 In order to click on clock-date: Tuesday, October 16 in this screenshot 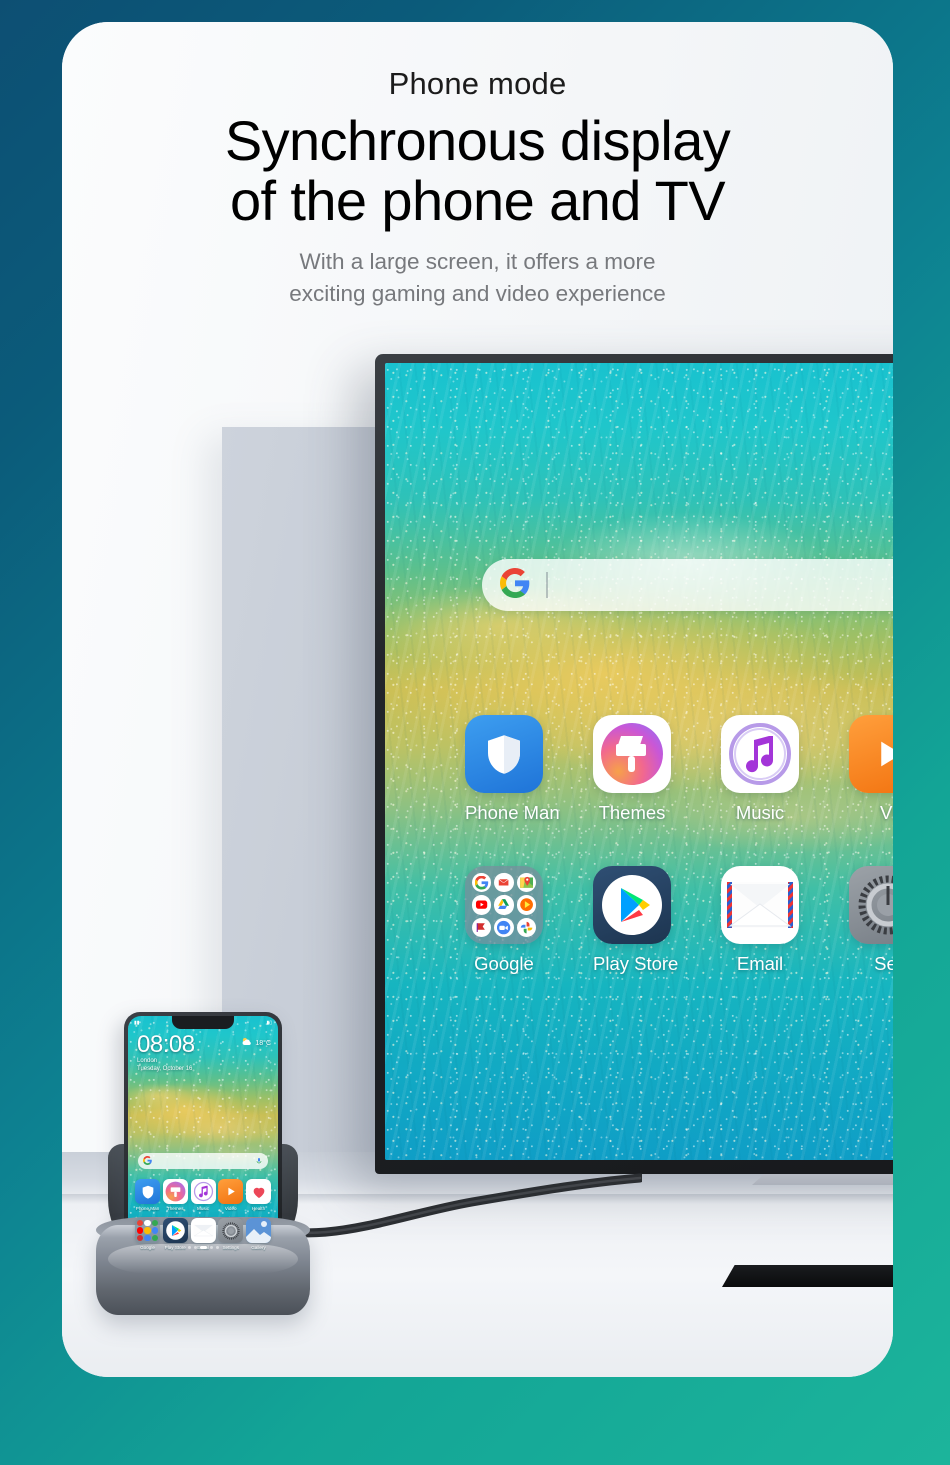, I will do `click(165, 1069)`.